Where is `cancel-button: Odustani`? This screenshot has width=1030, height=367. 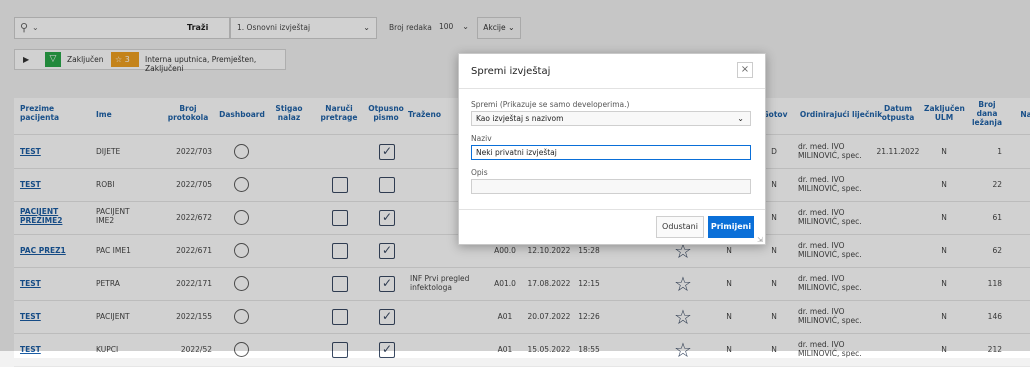 cancel-button: Odustani is located at coordinates (680, 227).